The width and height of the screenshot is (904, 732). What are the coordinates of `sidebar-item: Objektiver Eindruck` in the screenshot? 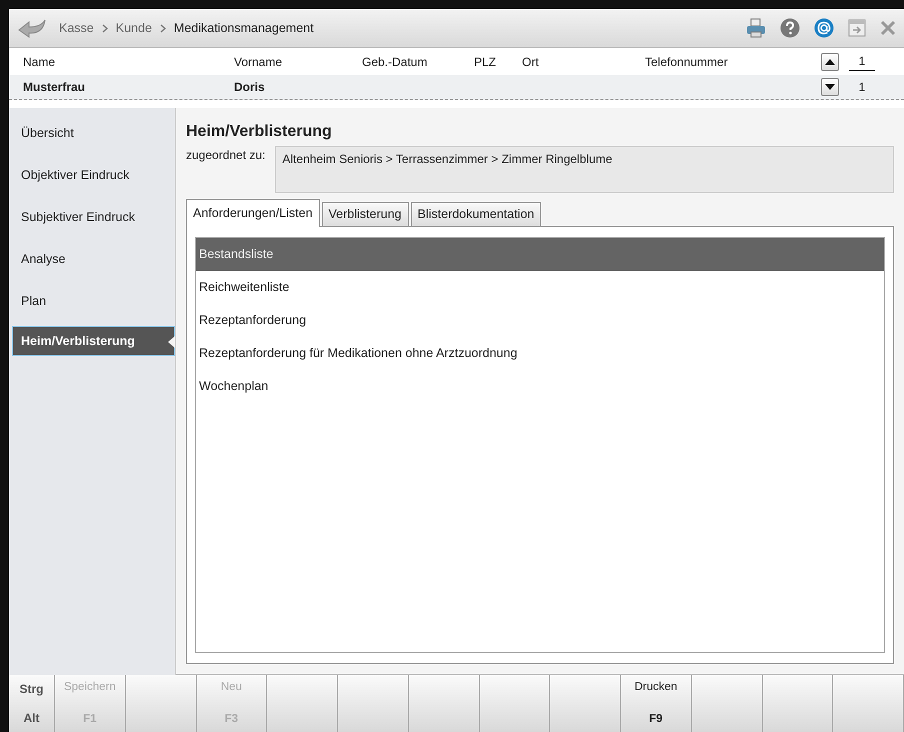 It's located at (93, 179).